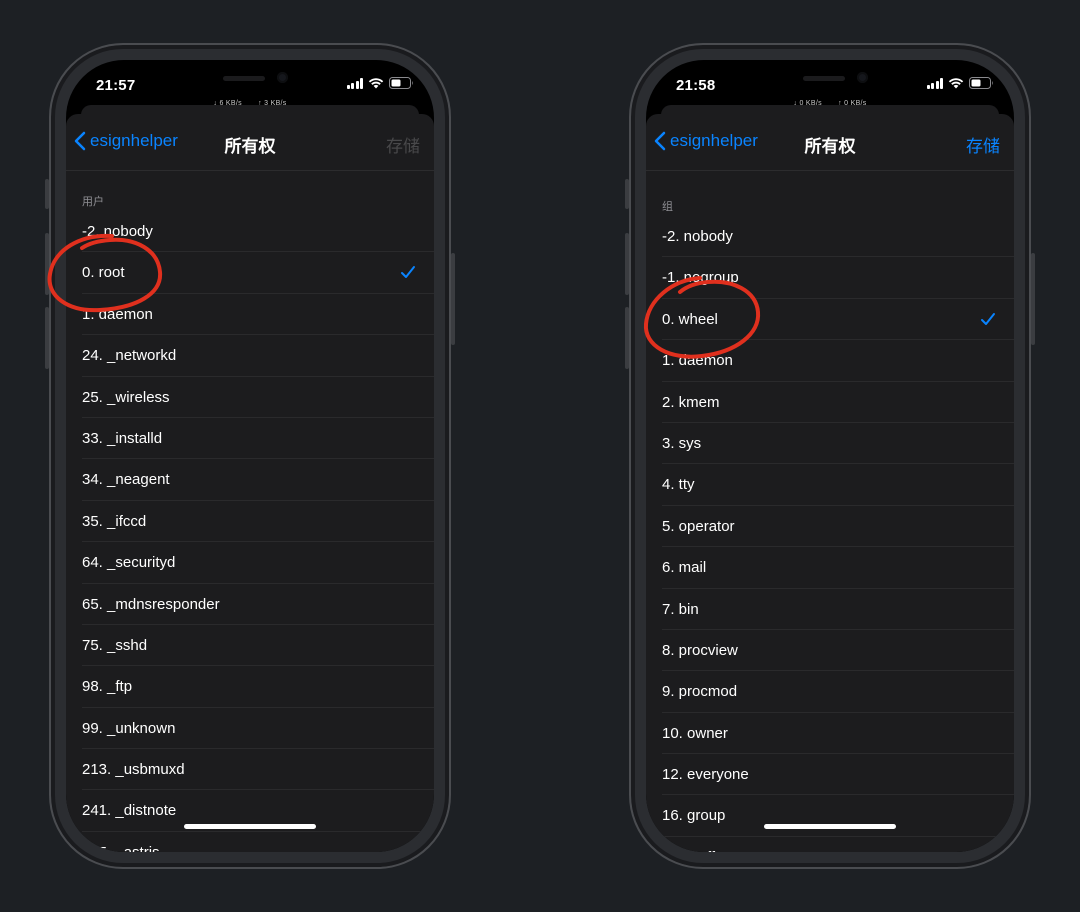 The height and width of the screenshot is (912, 1080). Describe the element at coordinates (116, 85) in the screenshot. I see `status-time: 21:57` at that location.